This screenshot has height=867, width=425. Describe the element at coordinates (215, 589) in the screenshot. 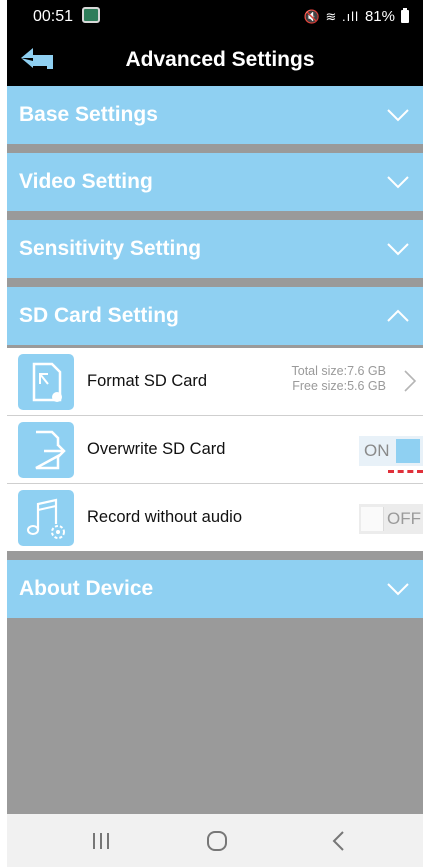

I see `section-about-device: About Device` at that location.